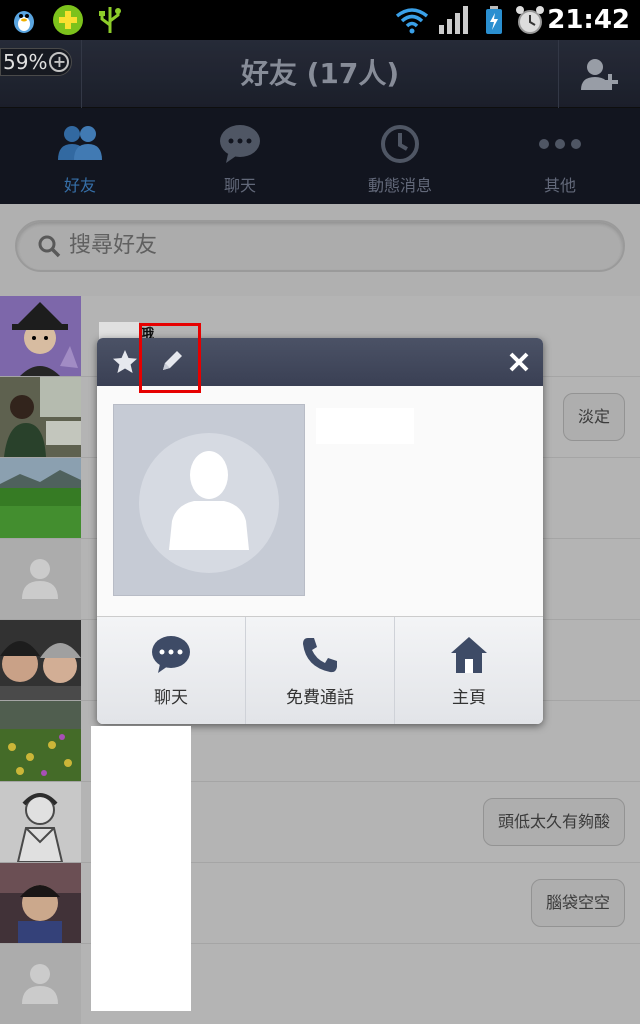 The width and height of the screenshot is (640, 1024). What do you see at coordinates (320, 20) in the screenshot?
I see `status-bar: 21:42` at bounding box center [320, 20].